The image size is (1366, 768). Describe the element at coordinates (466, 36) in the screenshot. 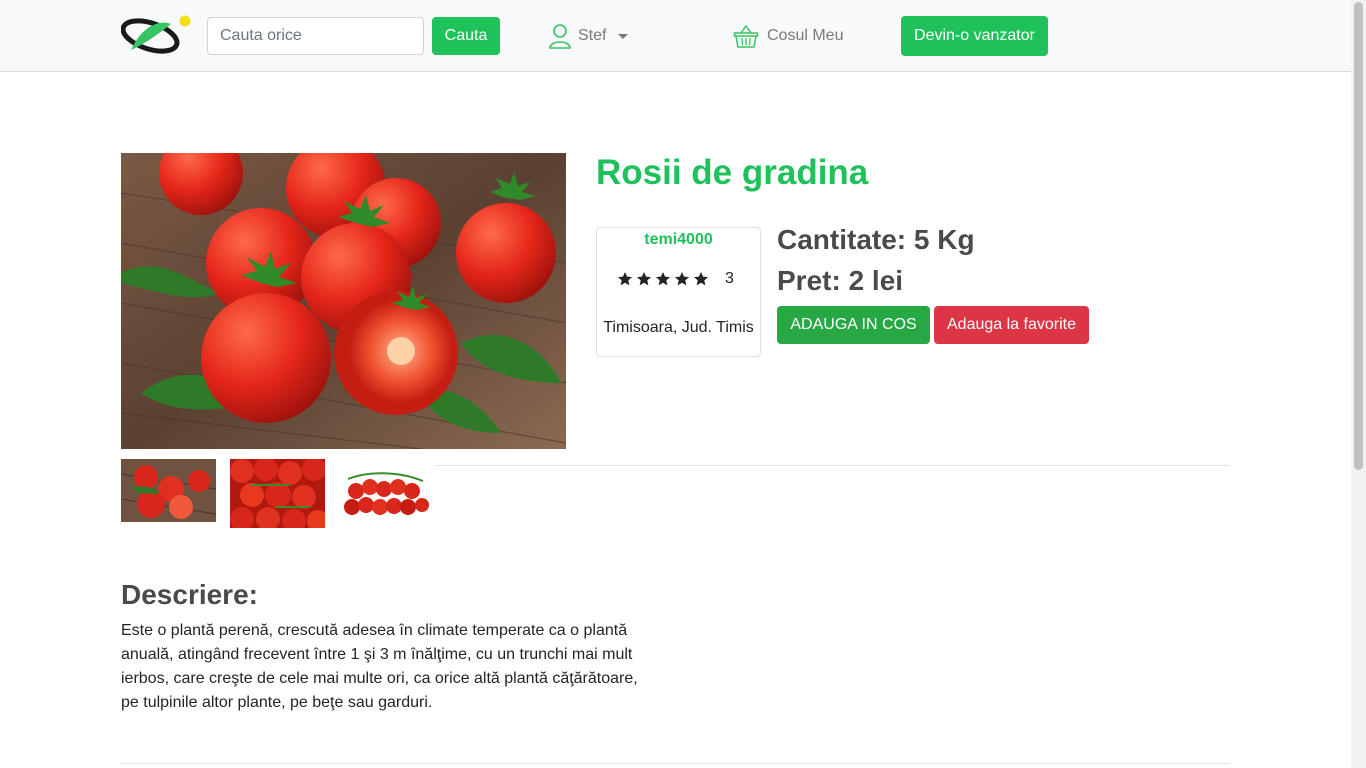

I see `search-button: Cauta` at that location.